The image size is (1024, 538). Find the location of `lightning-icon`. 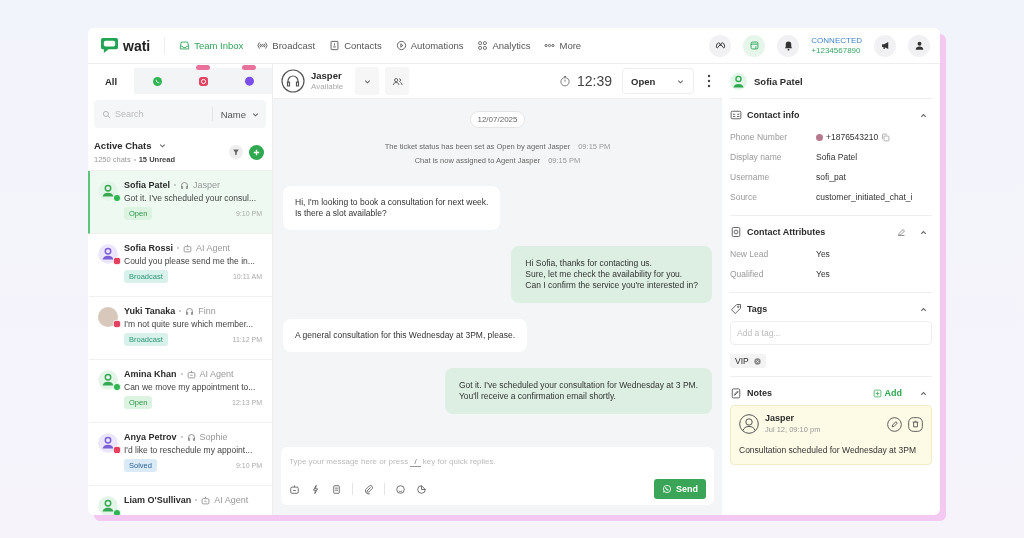

lightning-icon is located at coordinates (315, 489).